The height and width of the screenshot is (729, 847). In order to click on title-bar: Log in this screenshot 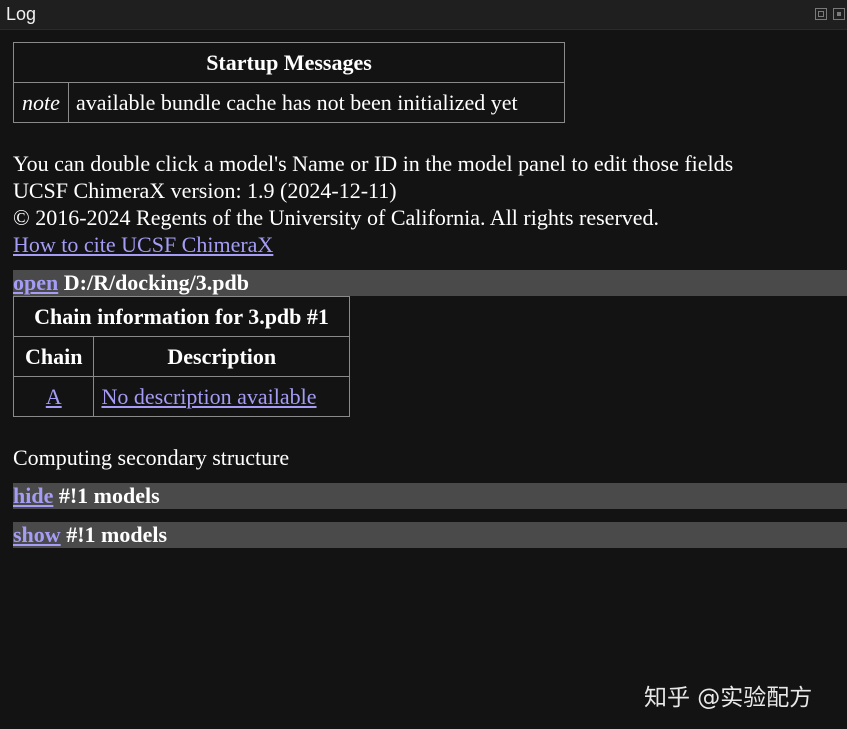, I will do `click(423, 15)`.